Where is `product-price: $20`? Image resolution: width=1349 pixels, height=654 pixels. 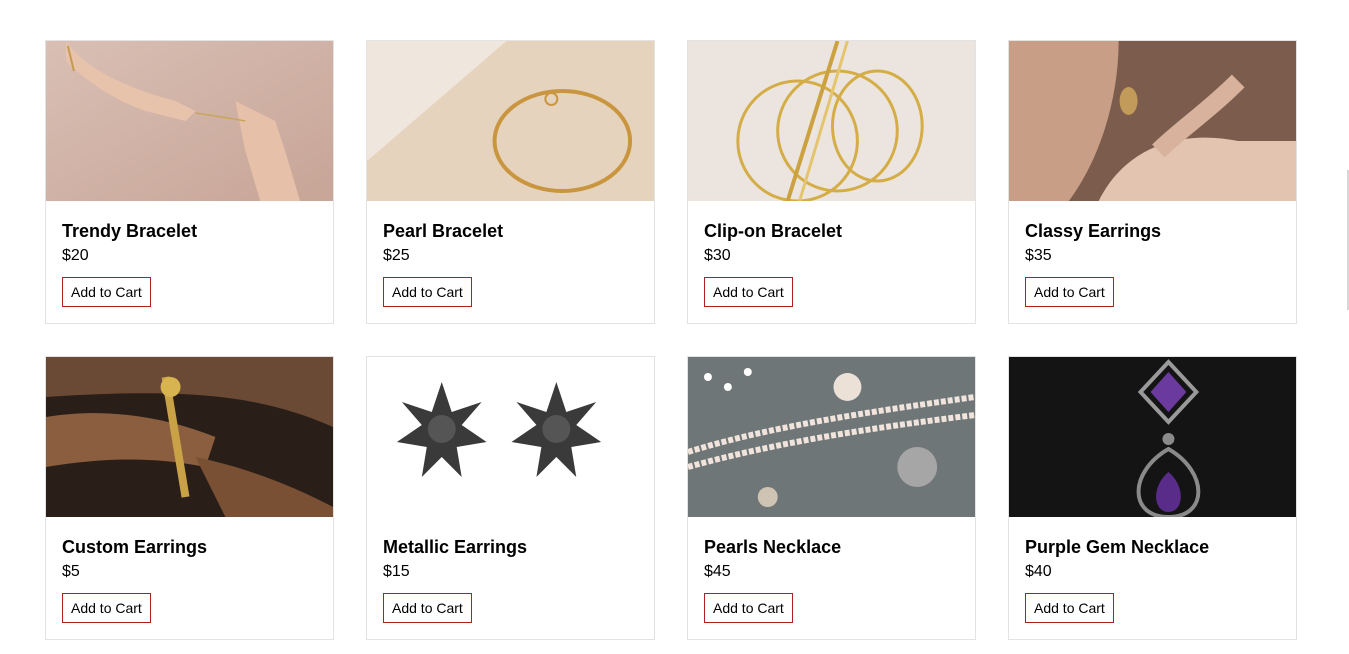 product-price: $20 is located at coordinates (75, 255).